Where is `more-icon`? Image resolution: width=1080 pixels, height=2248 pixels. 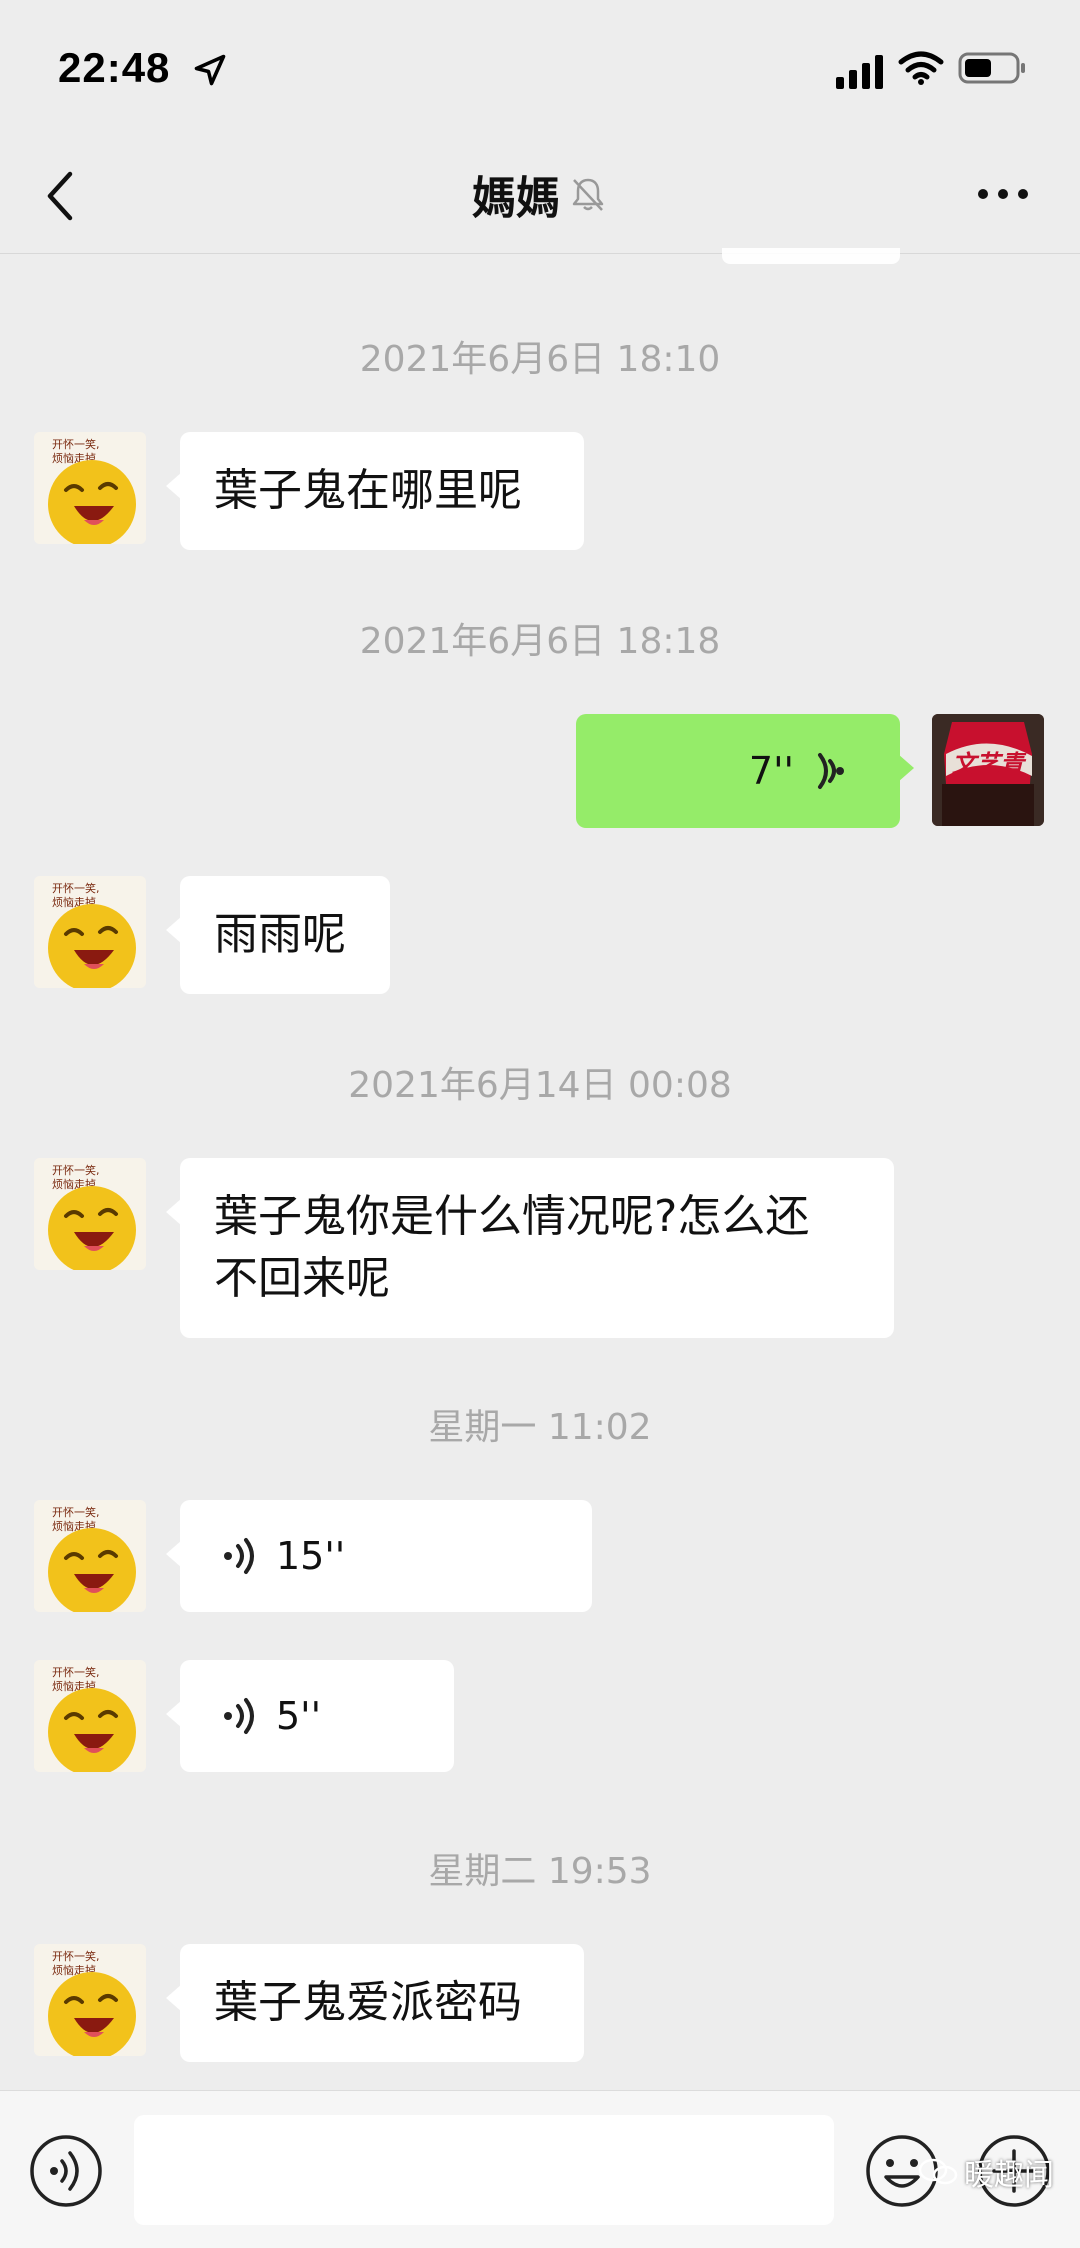
more-icon is located at coordinates (1003, 194).